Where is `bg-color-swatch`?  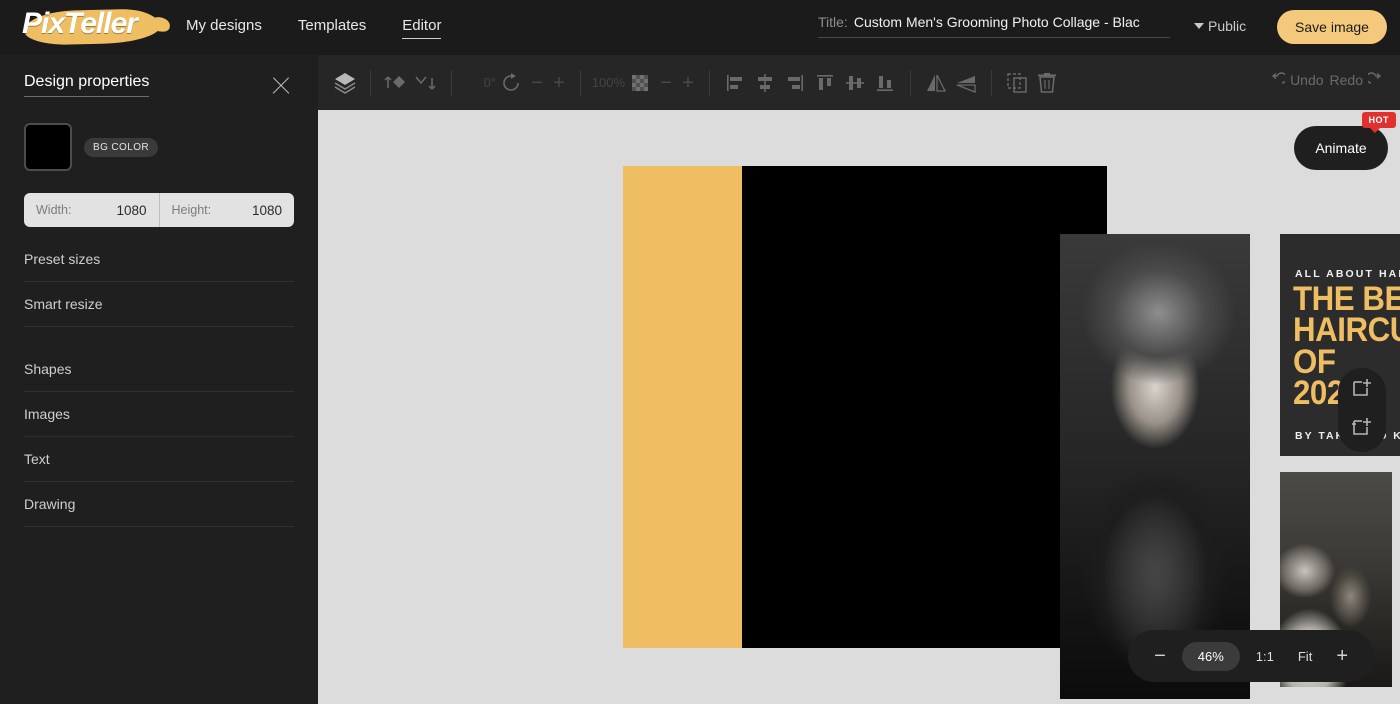
bg-color-swatch is located at coordinates (48, 147).